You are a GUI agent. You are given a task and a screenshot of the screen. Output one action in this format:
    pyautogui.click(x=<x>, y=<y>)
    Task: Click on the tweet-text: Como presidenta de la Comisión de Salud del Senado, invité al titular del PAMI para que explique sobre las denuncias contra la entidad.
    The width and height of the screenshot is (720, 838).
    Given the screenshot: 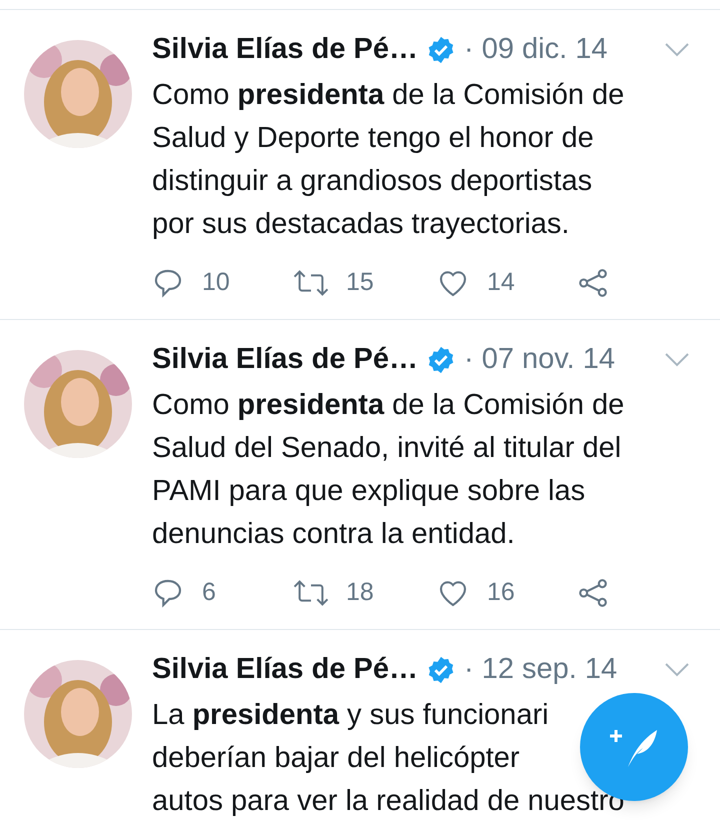 What is the action you would take?
    pyautogui.click(x=388, y=470)
    